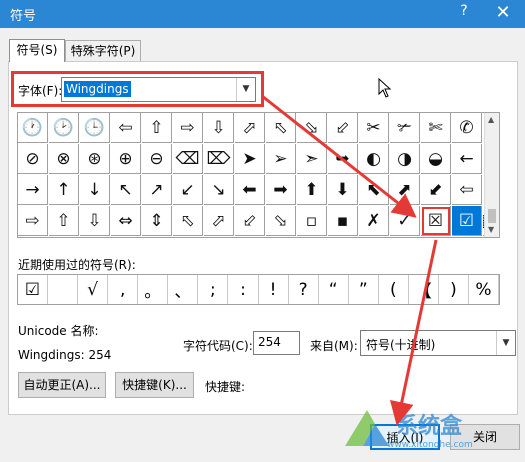 This screenshot has height=462, width=525. Describe the element at coordinates (503, 13) in the screenshot. I see `close-window-button: ✕` at that location.